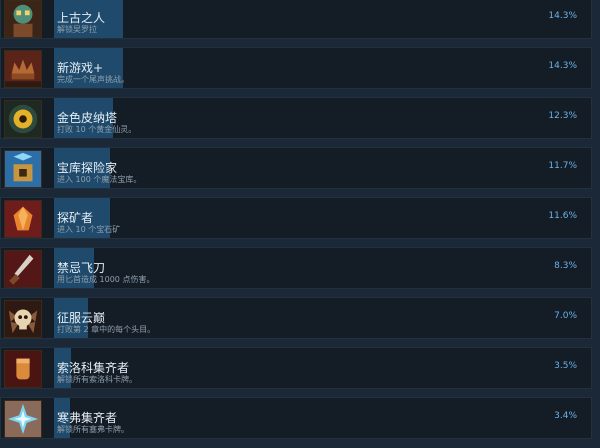 This screenshot has width=600, height=448. Describe the element at coordinates (93, 429) in the screenshot. I see `achievement-description: 解锁所有塞弗卡牌。` at that location.